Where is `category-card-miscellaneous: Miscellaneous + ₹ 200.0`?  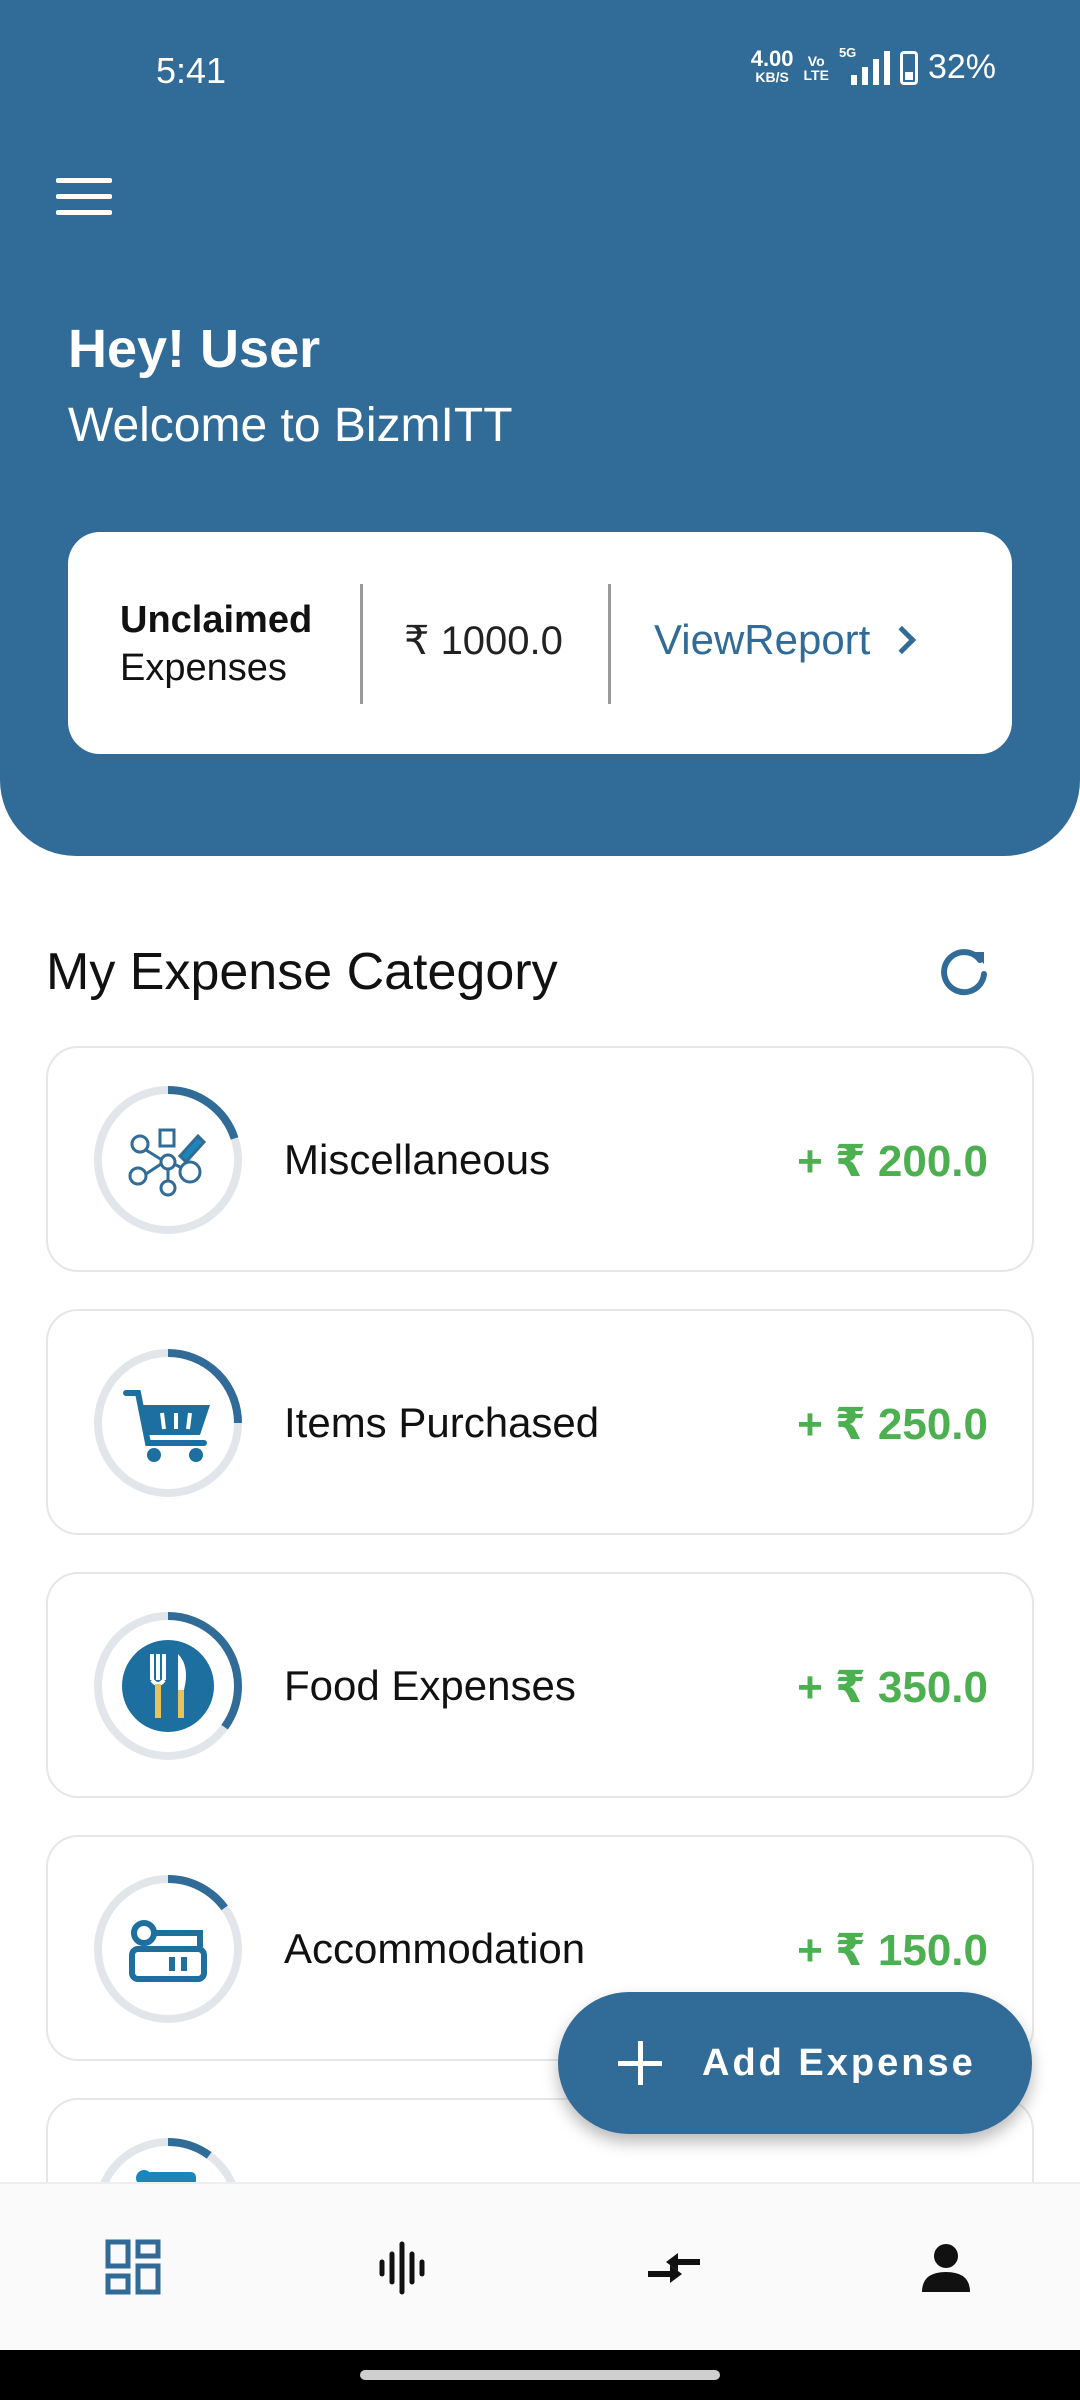 category-card-miscellaneous: Miscellaneous + ₹ 200.0 is located at coordinates (540, 1159).